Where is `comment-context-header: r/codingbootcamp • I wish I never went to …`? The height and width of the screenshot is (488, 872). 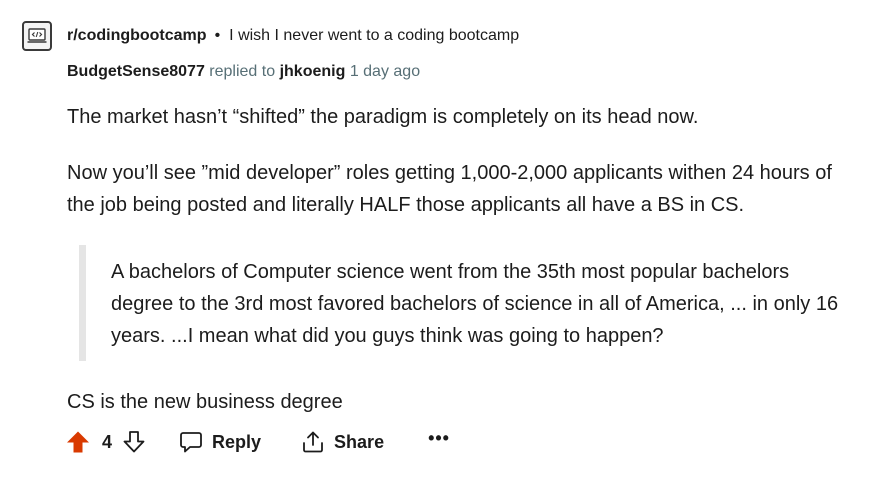 comment-context-header: r/codingbootcamp • I wish I never went to … is located at coordinates (293, 36).